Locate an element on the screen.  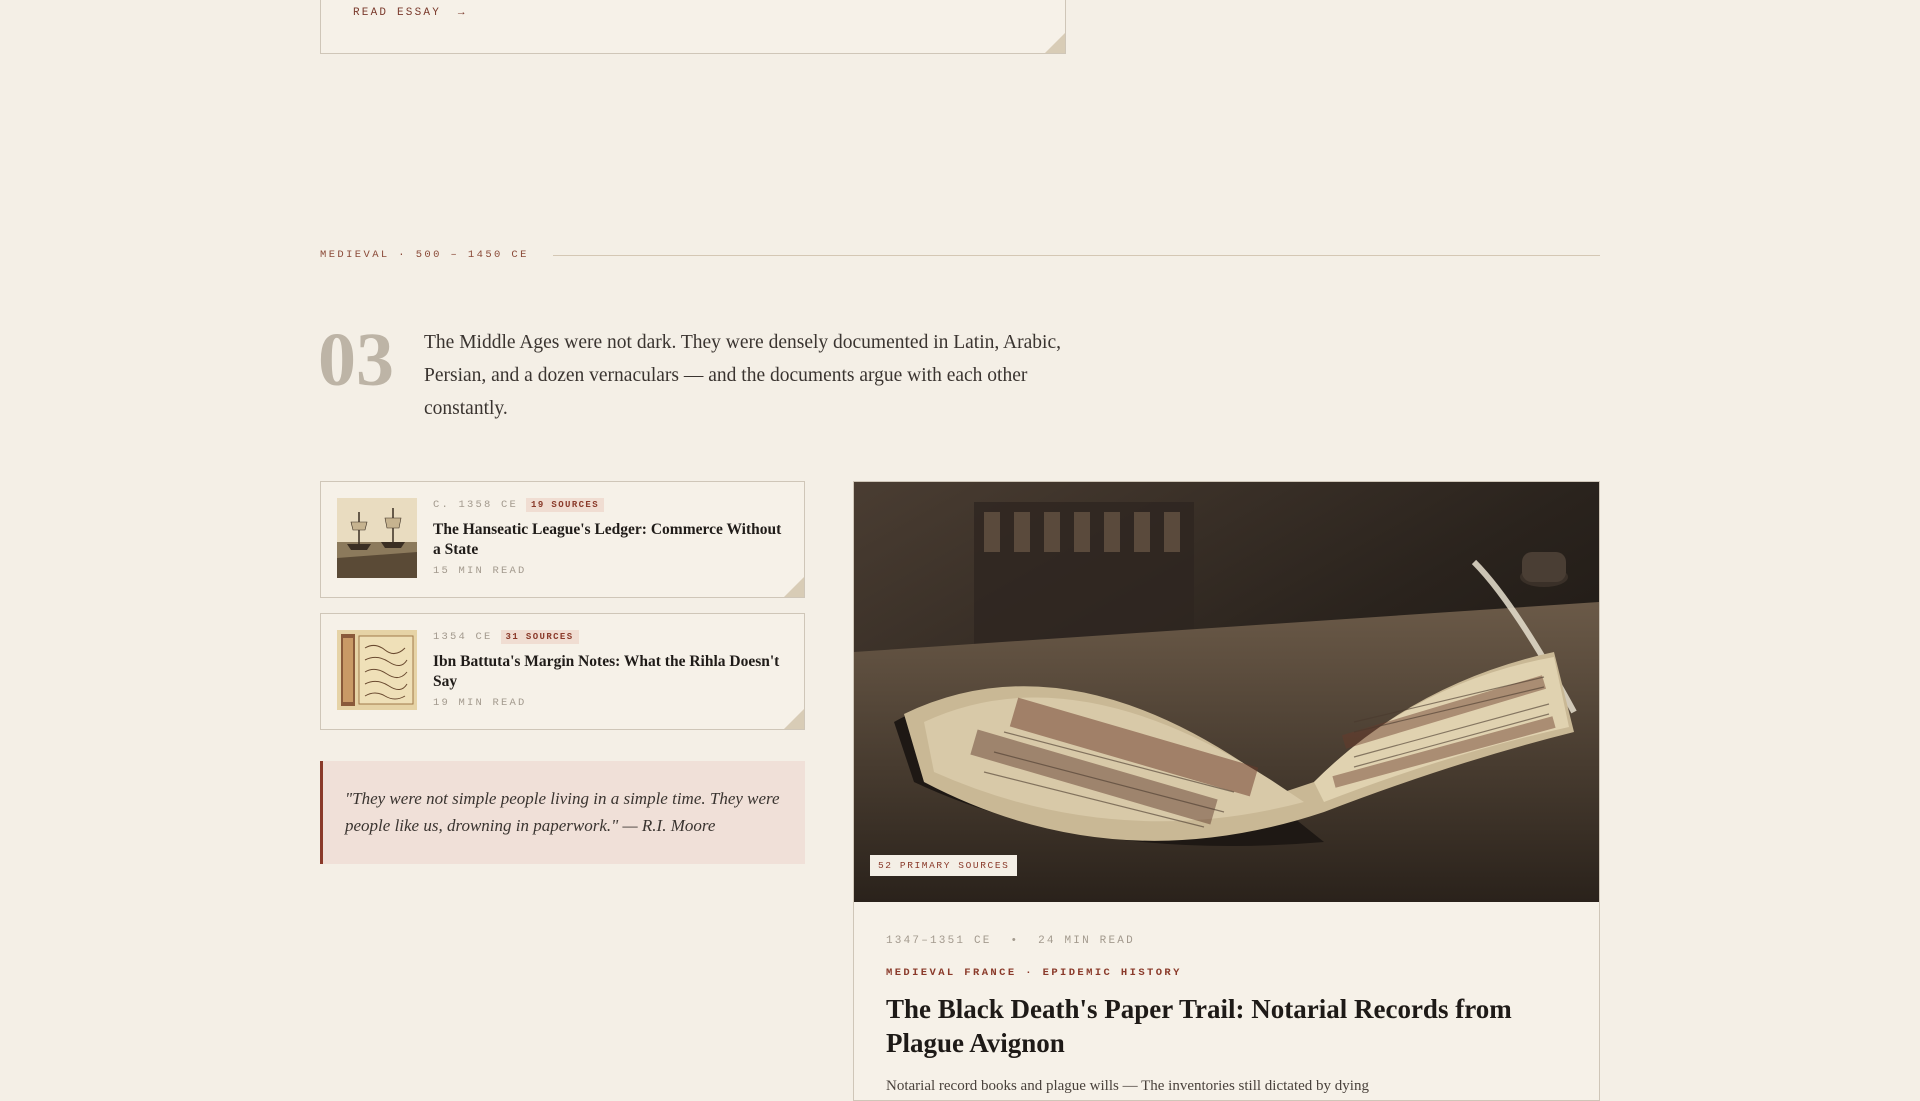
section-header: MEDIEVAL · 500 – 1450 CE is located at coordinates (960, 255).